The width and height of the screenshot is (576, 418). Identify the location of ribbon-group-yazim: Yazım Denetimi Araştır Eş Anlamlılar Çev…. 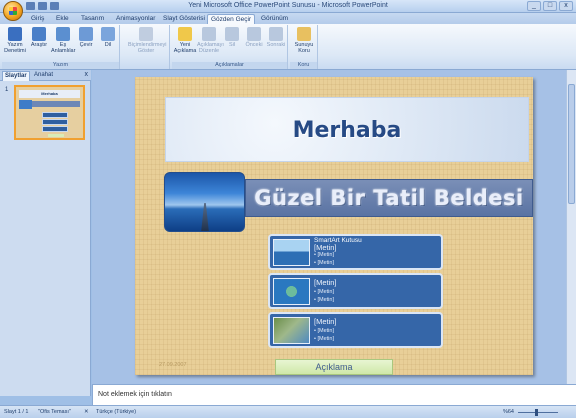
(61, 47).